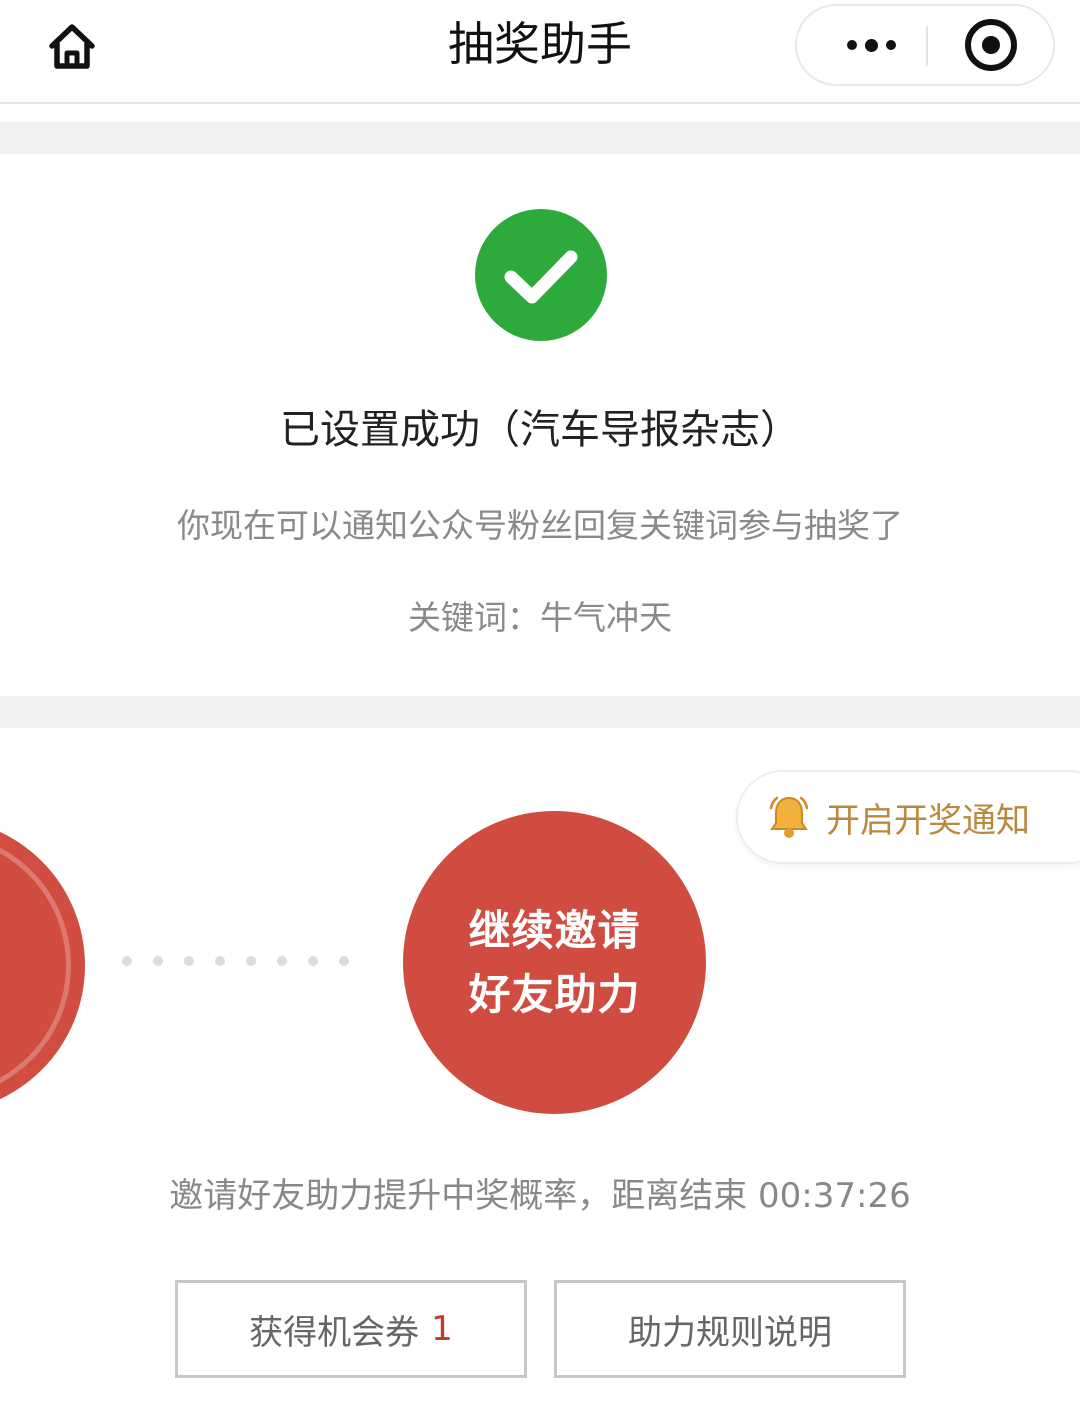 This screenshot has height=1412, width=1080. Describe the element at coordinates (554, 994) in the screenshot. I see `invite-line-2: 好友助力` at that location.